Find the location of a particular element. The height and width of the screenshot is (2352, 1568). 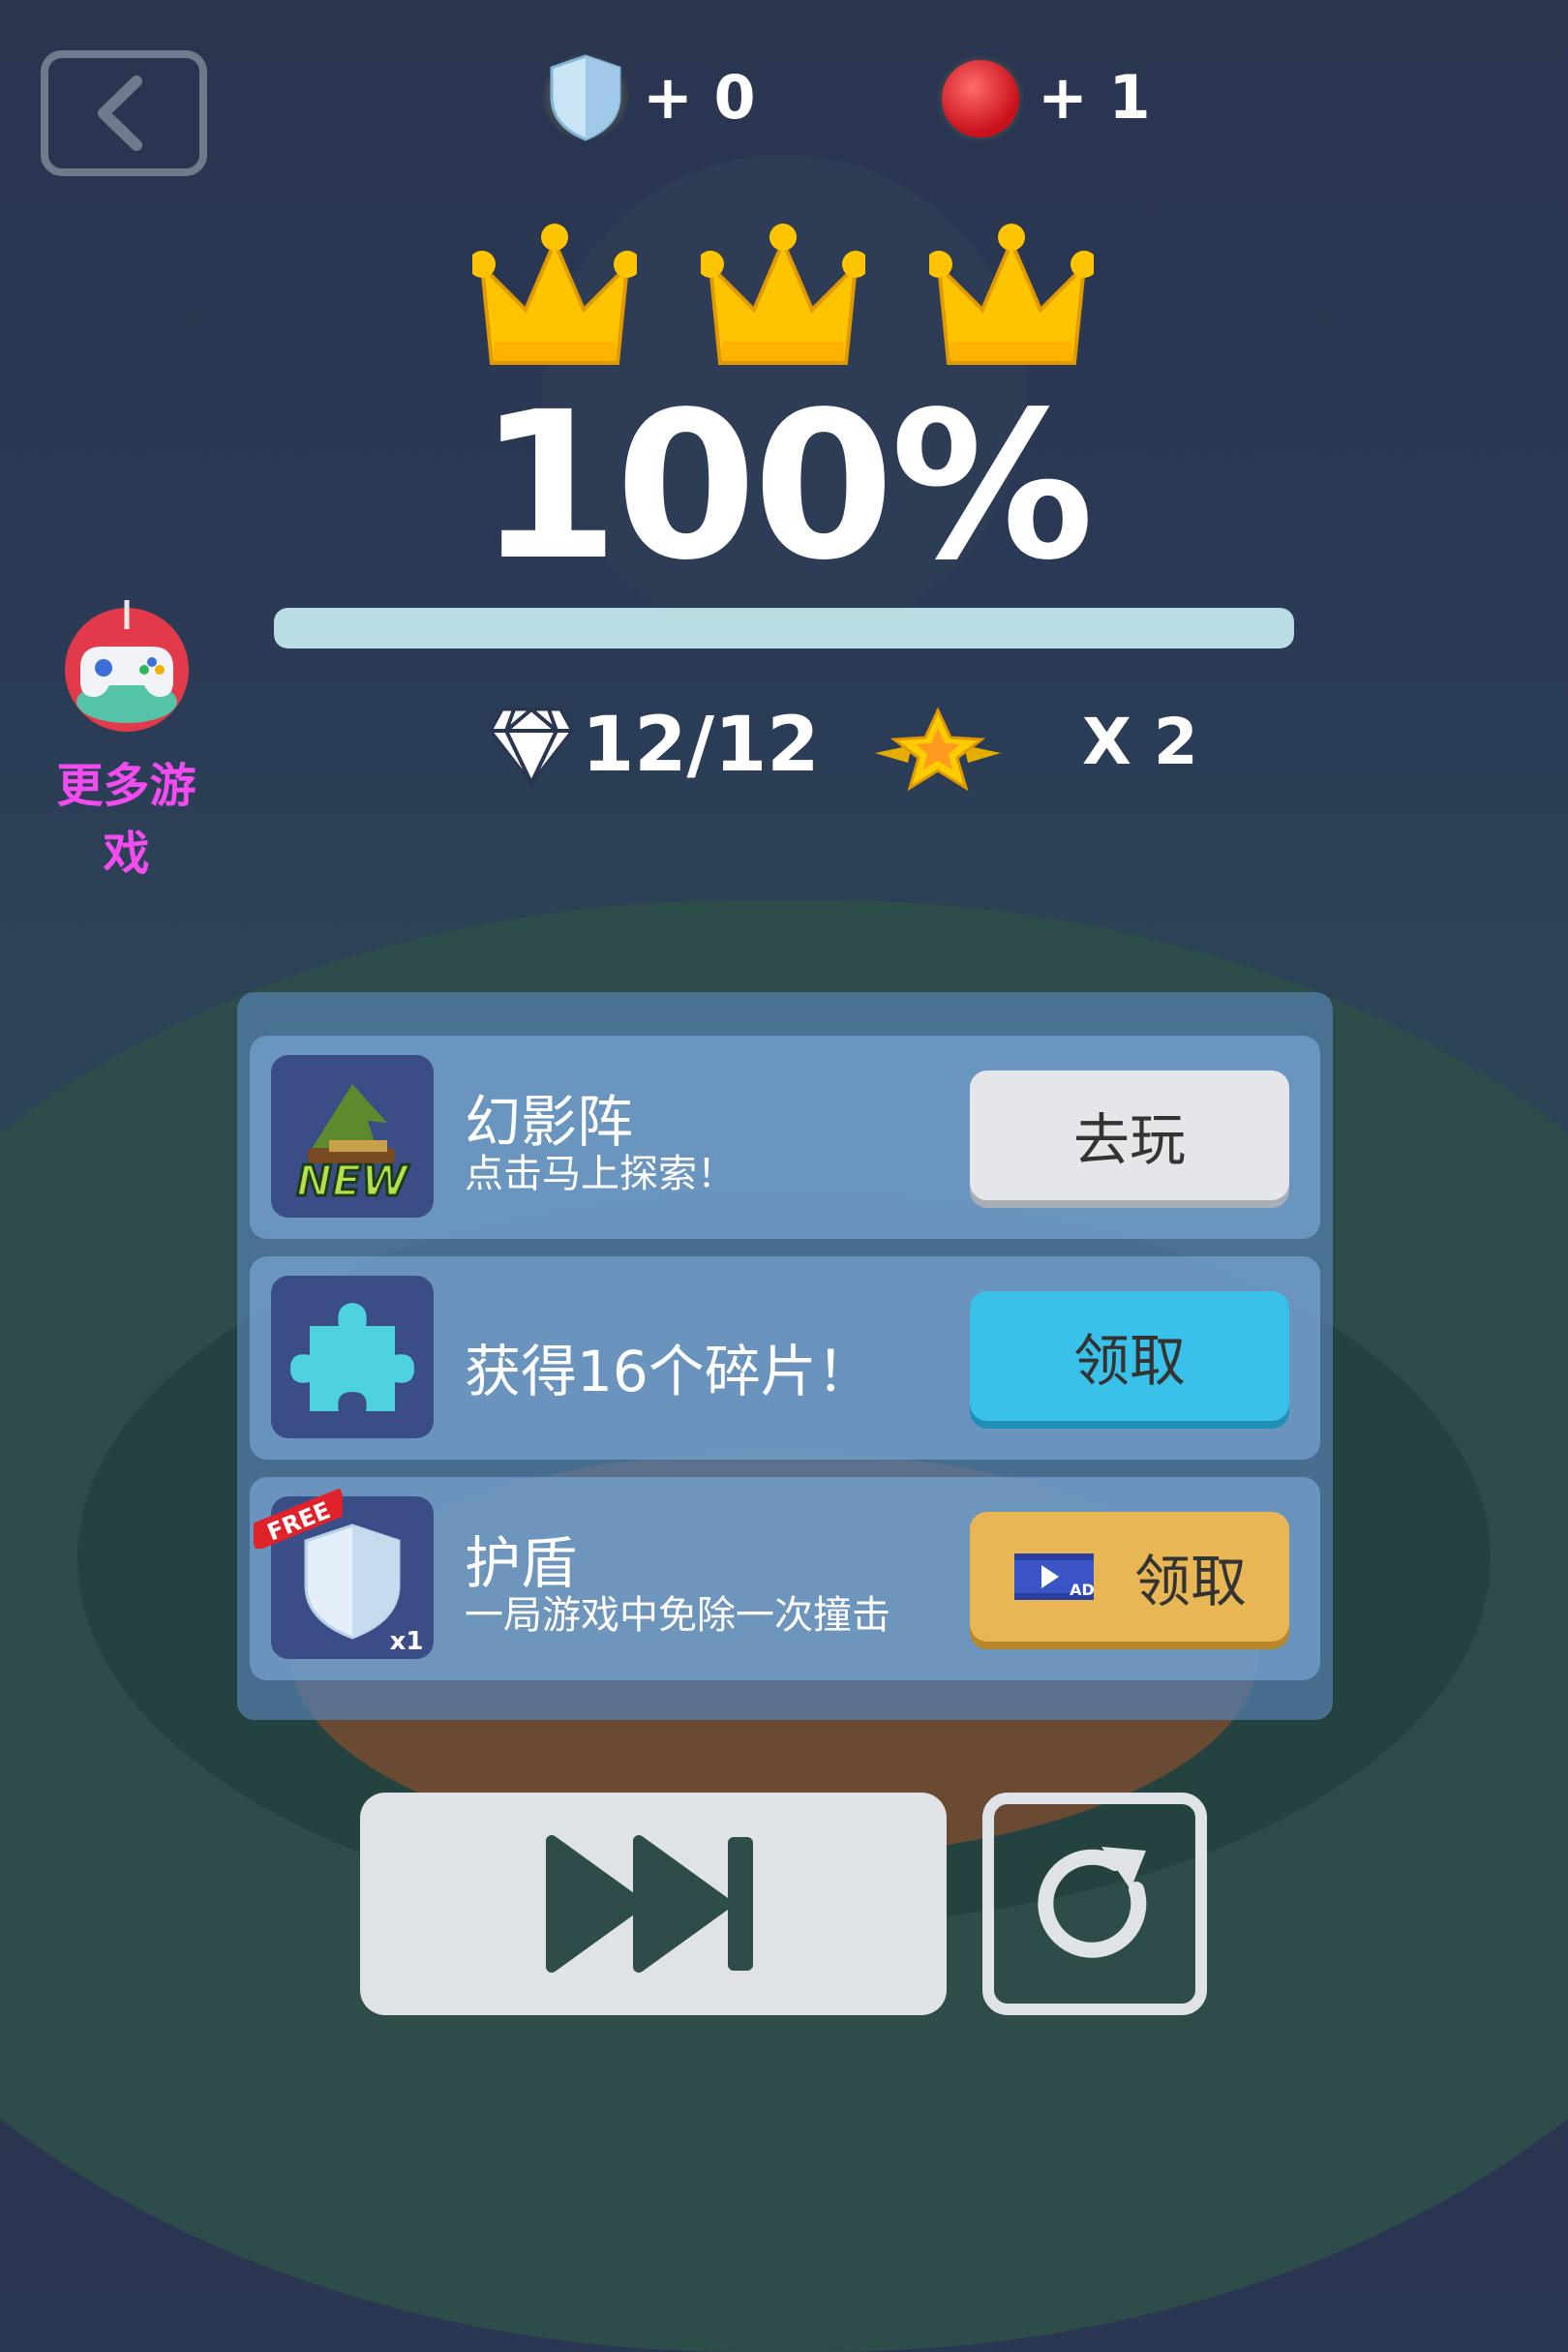

free-badge: FREE is located at coordinates (298, 1518).